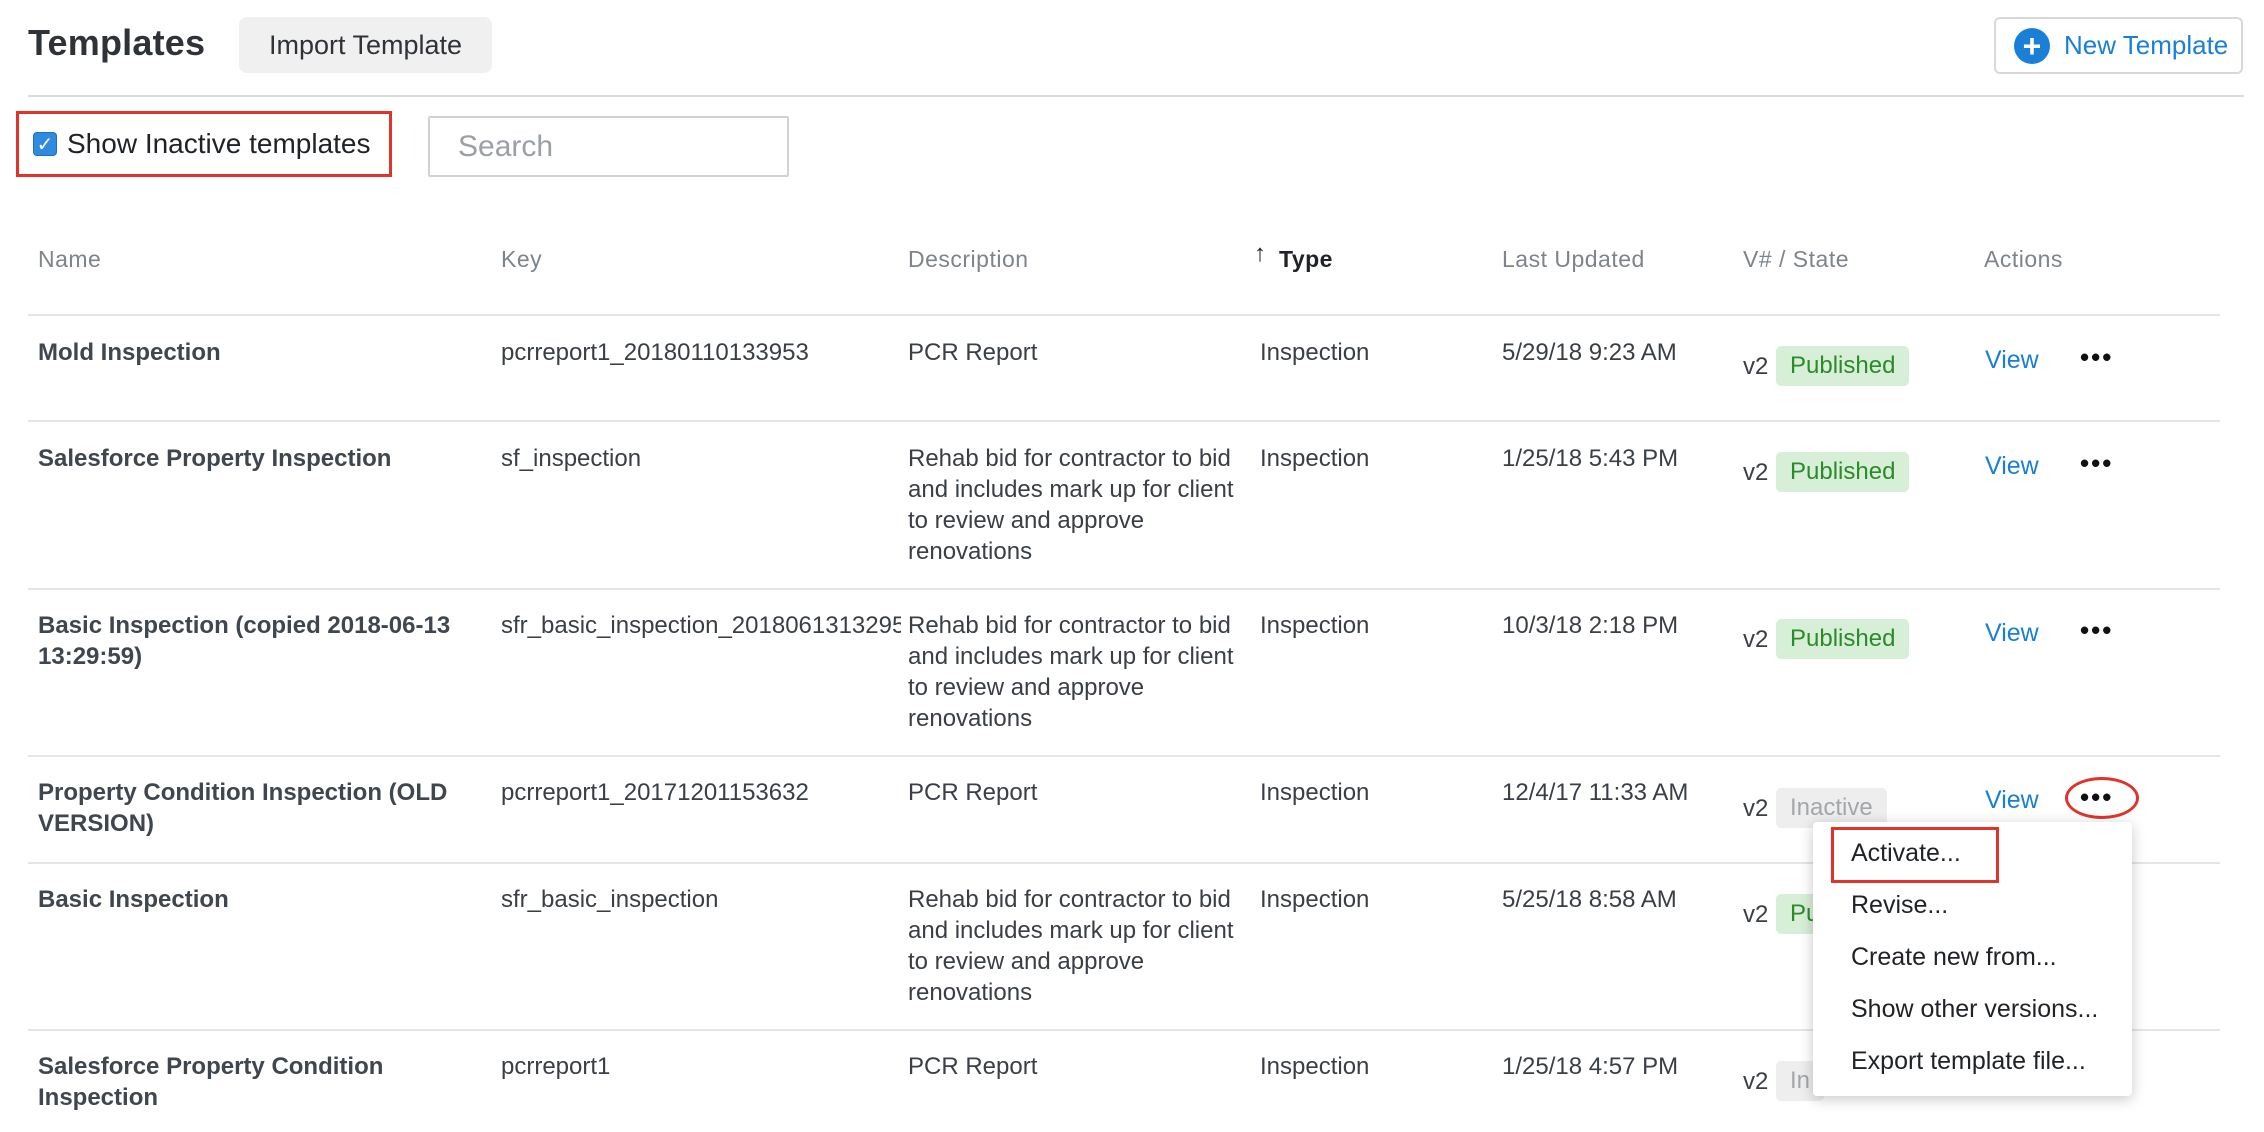  I want to click on template-key: pcrreport1, so click(556, 1066).